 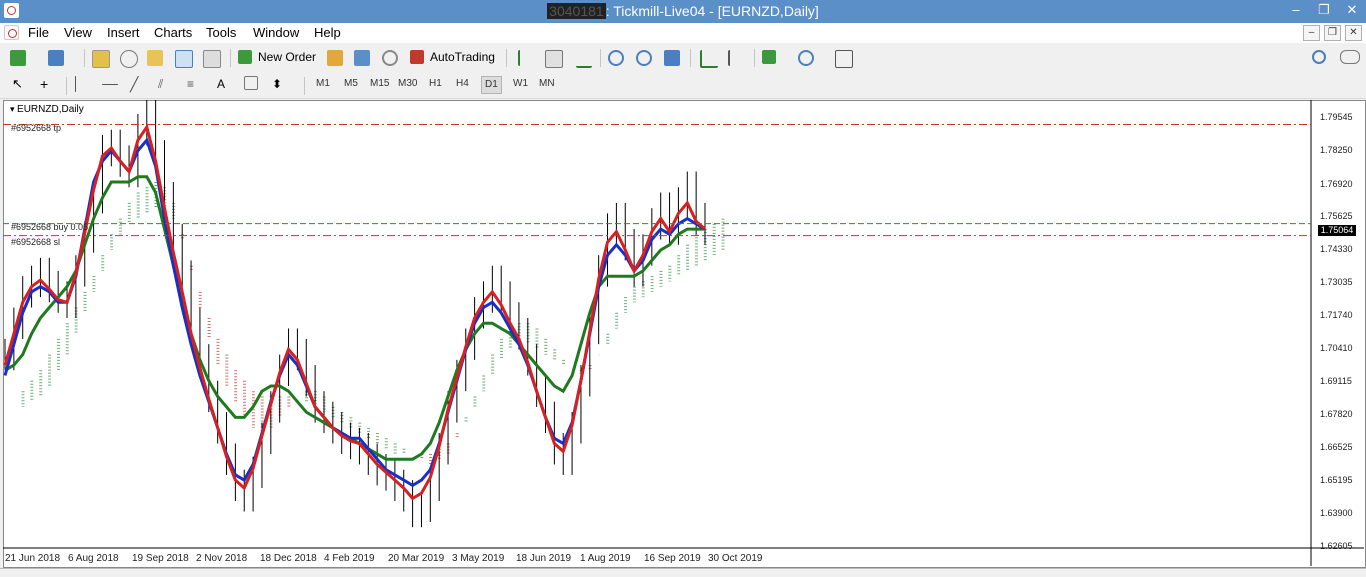 What do you see at coordinates (75, 84) in the screenshot?
I see `vertical-line-icon` at bounding box center [75, 84].